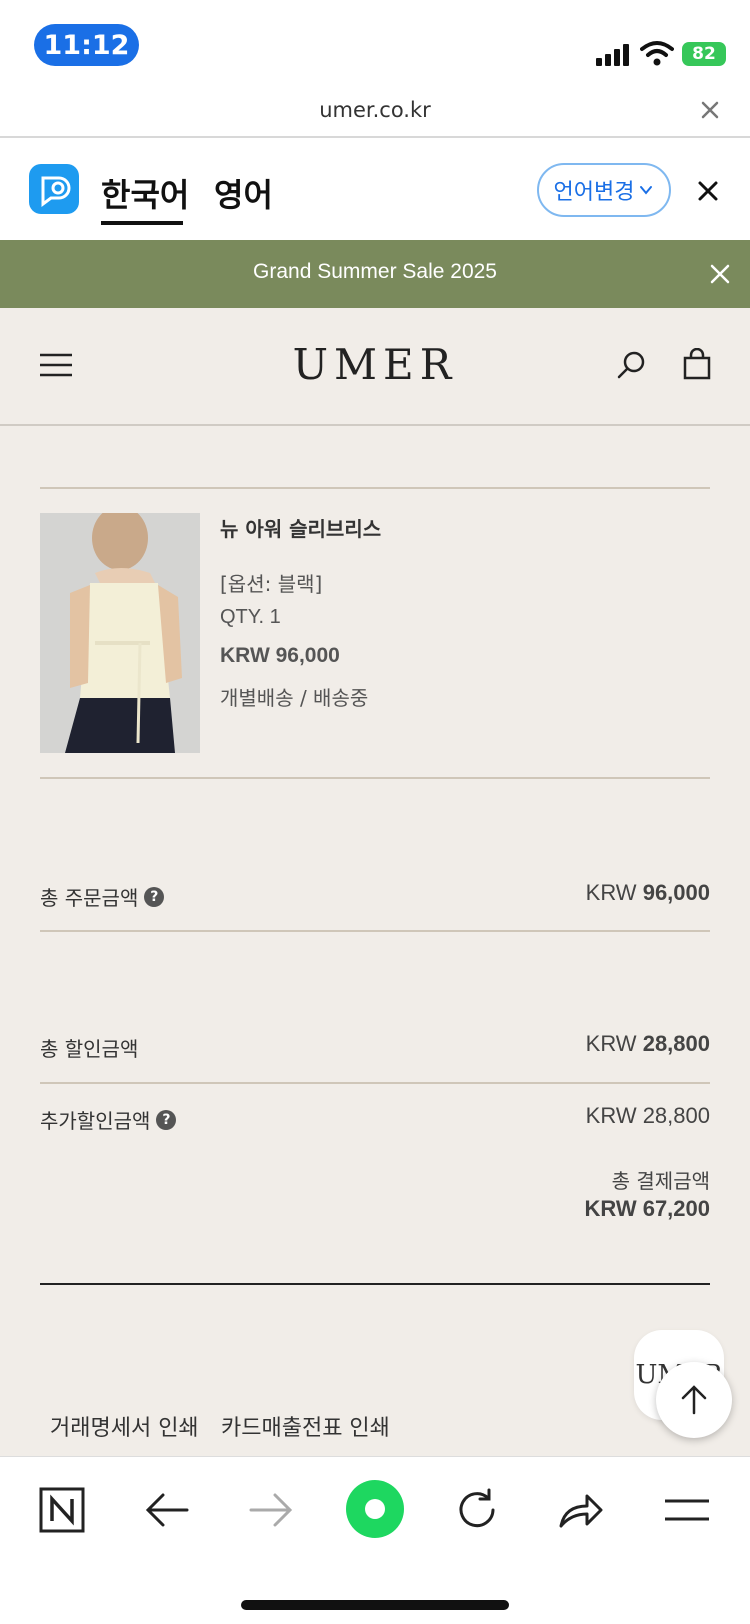 The width and height of the screenshot is (750, 1624). I want to click on promo-text: Grand Summer Sale 2025, so click(375, 271).